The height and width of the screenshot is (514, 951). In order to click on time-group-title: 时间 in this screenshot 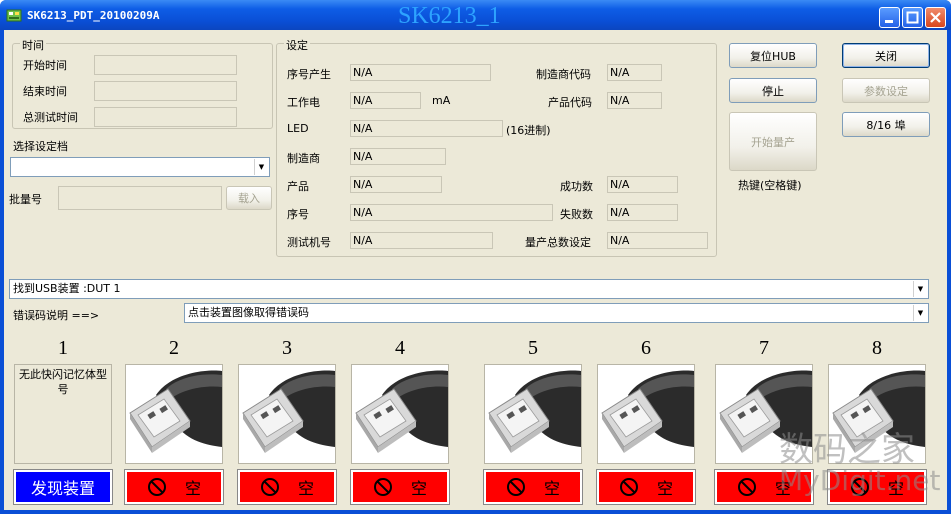, I will do `click(33, 45)`.